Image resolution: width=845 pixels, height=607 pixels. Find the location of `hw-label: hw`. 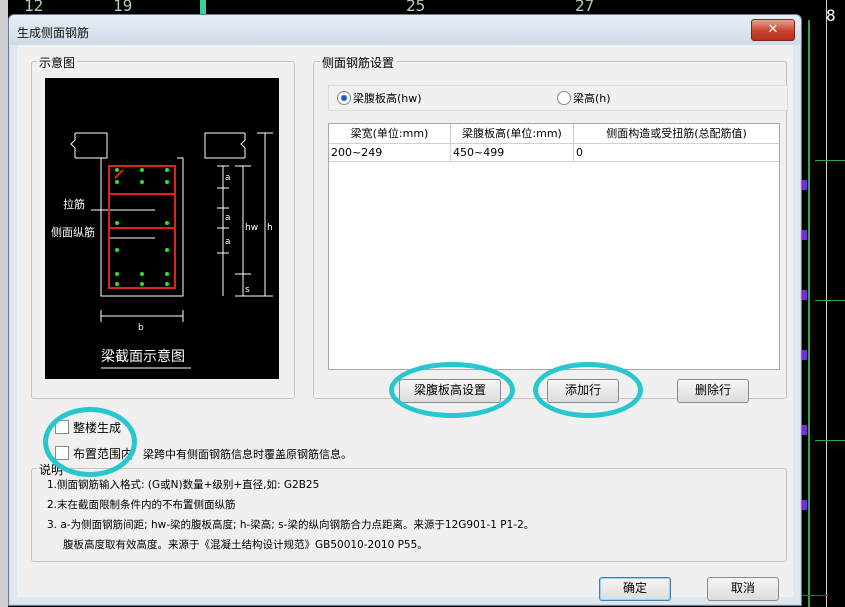

hw-label: hw is located at coordinates (251, 228).